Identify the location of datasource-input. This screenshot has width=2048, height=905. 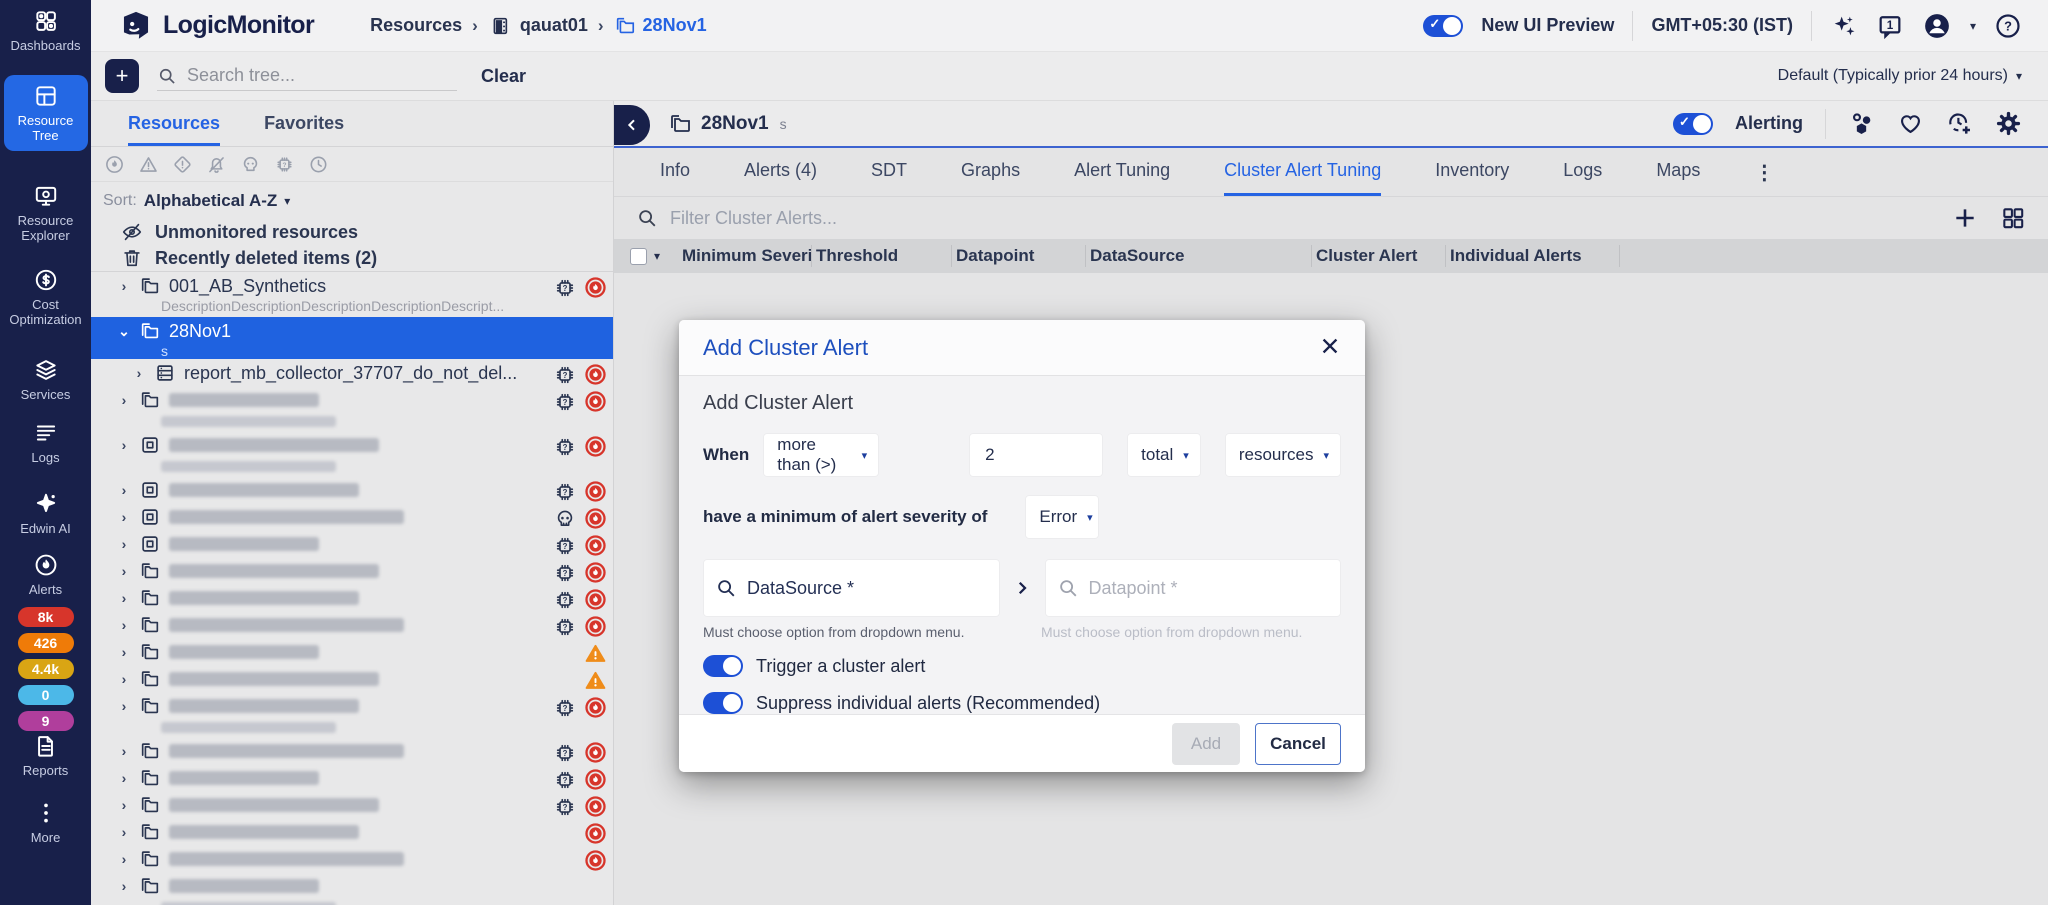
(867, 588).